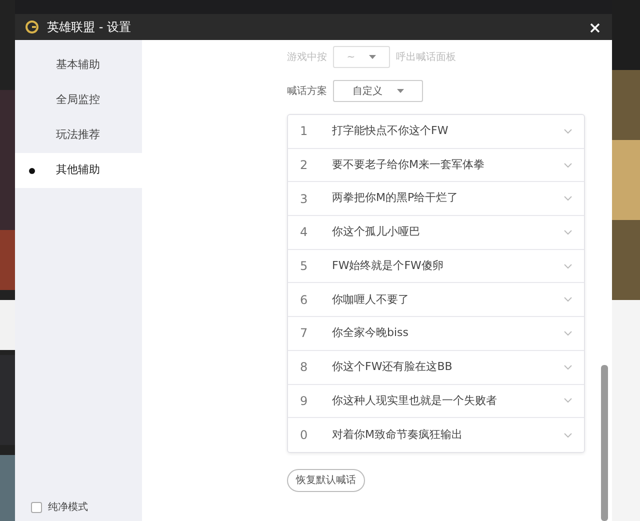 Image resolution: width=640 pixels, height=521 pixels. What do you see at coordinates (595, 27) in the screenshot?
I see `close-icon` at bounding box center [595, 27].